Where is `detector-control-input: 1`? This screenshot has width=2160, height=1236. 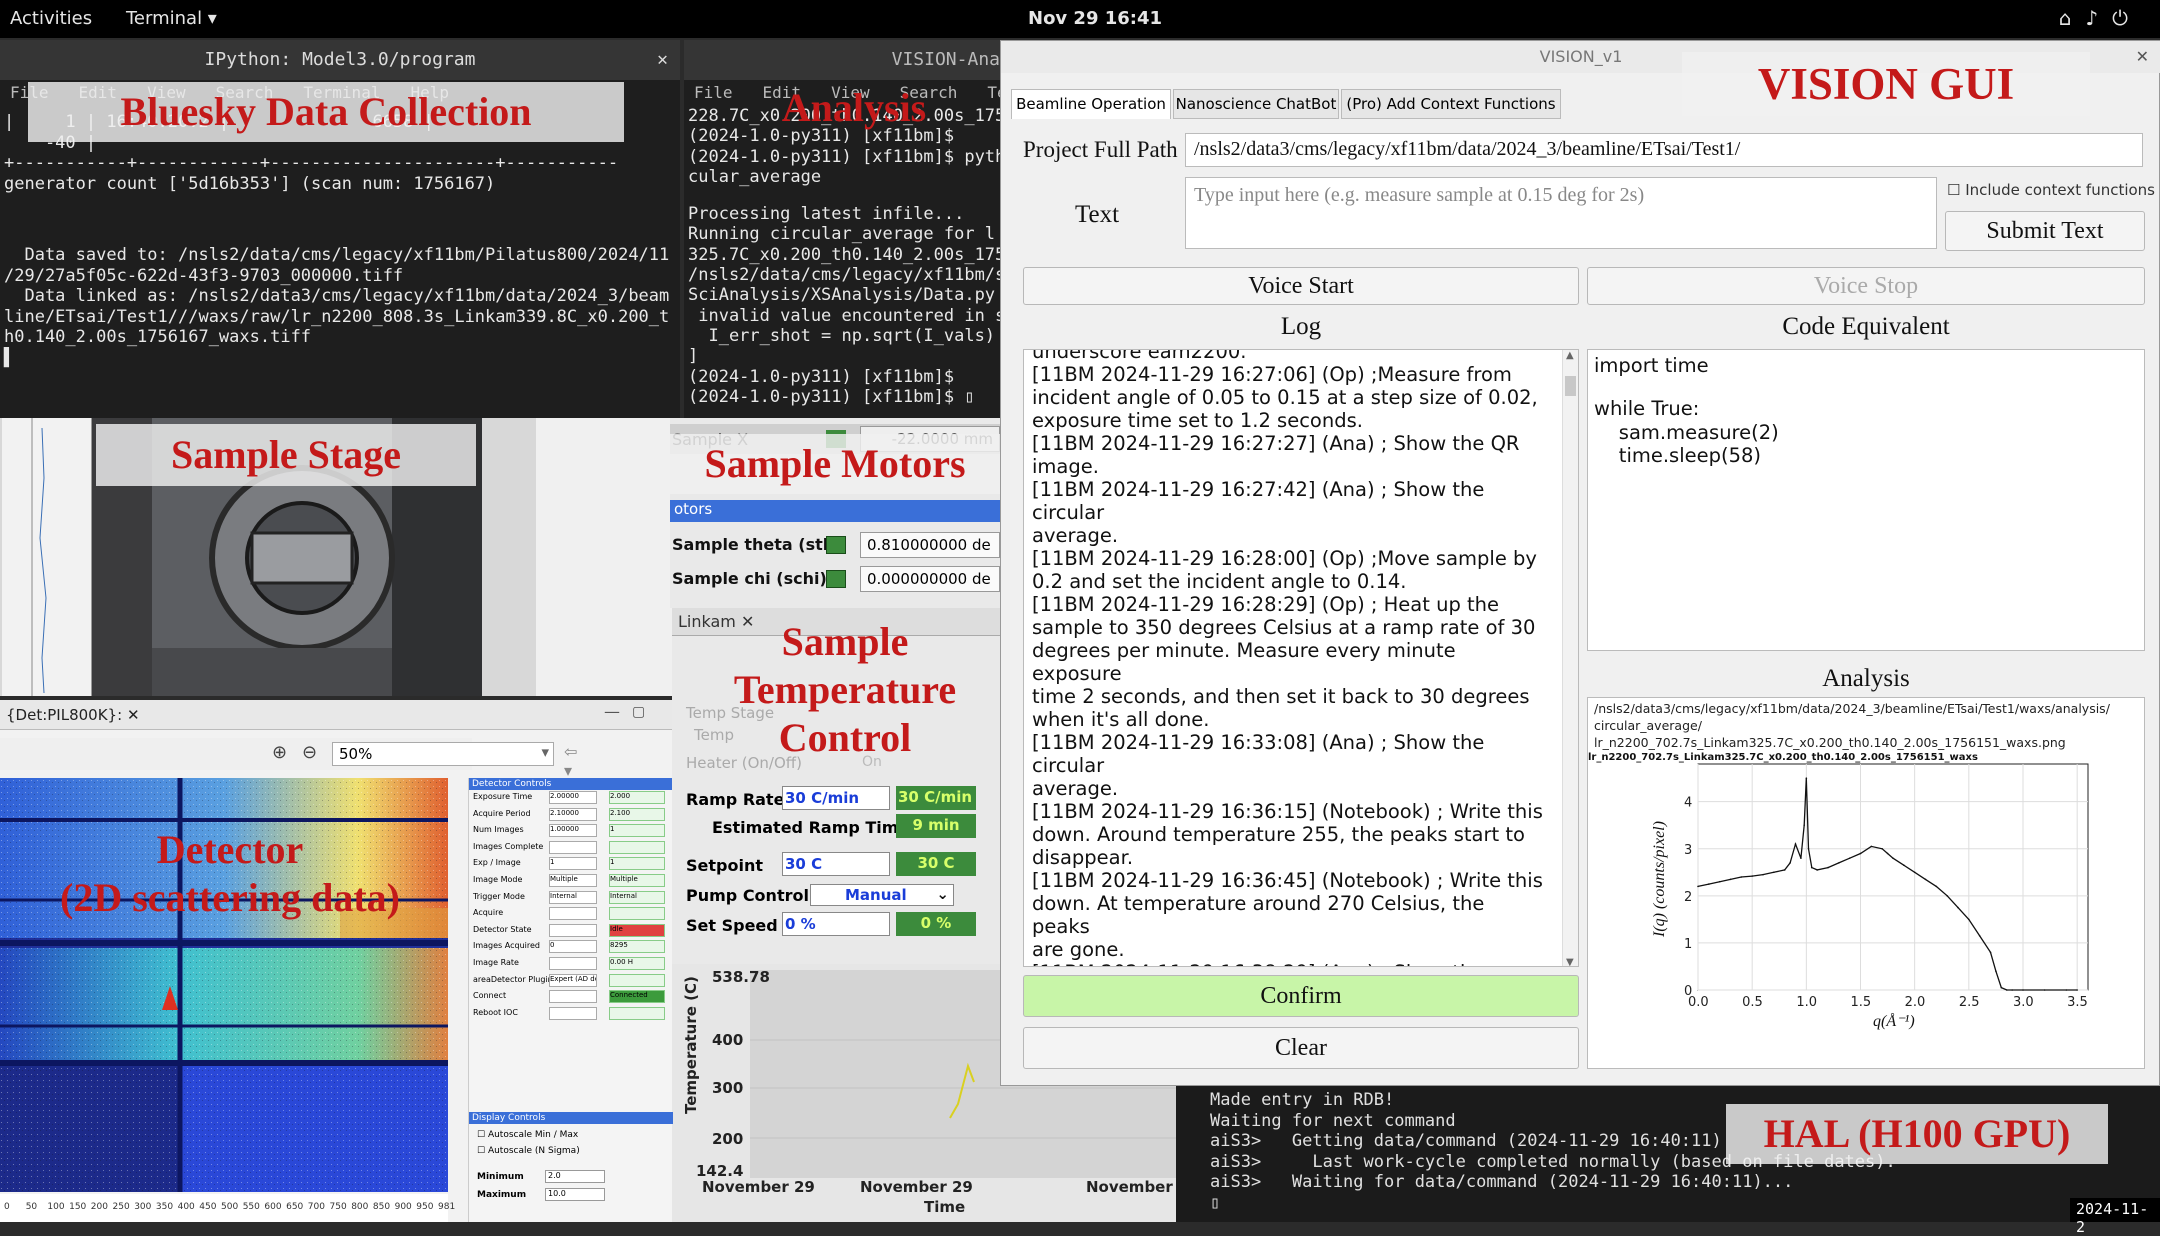
detector-control-input: 1 is located at coordinates (573, 864).